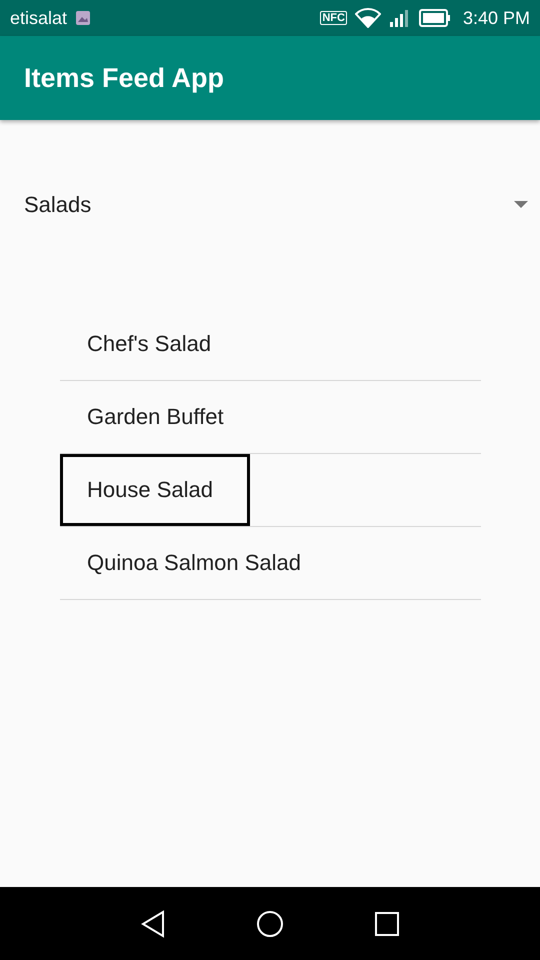 The width and height of the screenshot is (540, 960). I want to click on battery-icon, so click(434, 18).